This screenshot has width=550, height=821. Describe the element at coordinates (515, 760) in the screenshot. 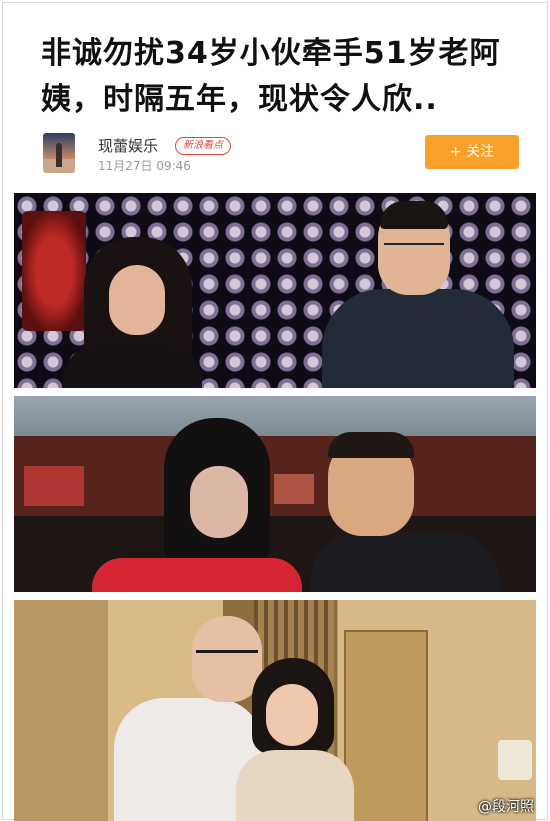

I see `lamp` at that location.